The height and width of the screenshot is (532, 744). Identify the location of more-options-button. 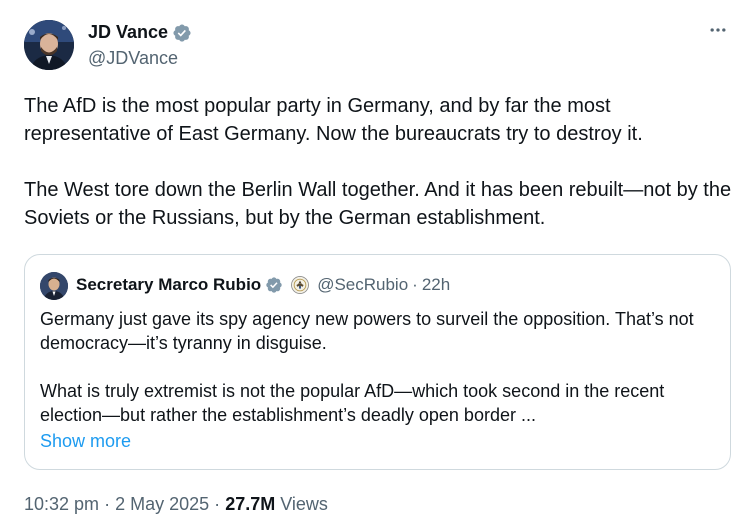
(718, 32).